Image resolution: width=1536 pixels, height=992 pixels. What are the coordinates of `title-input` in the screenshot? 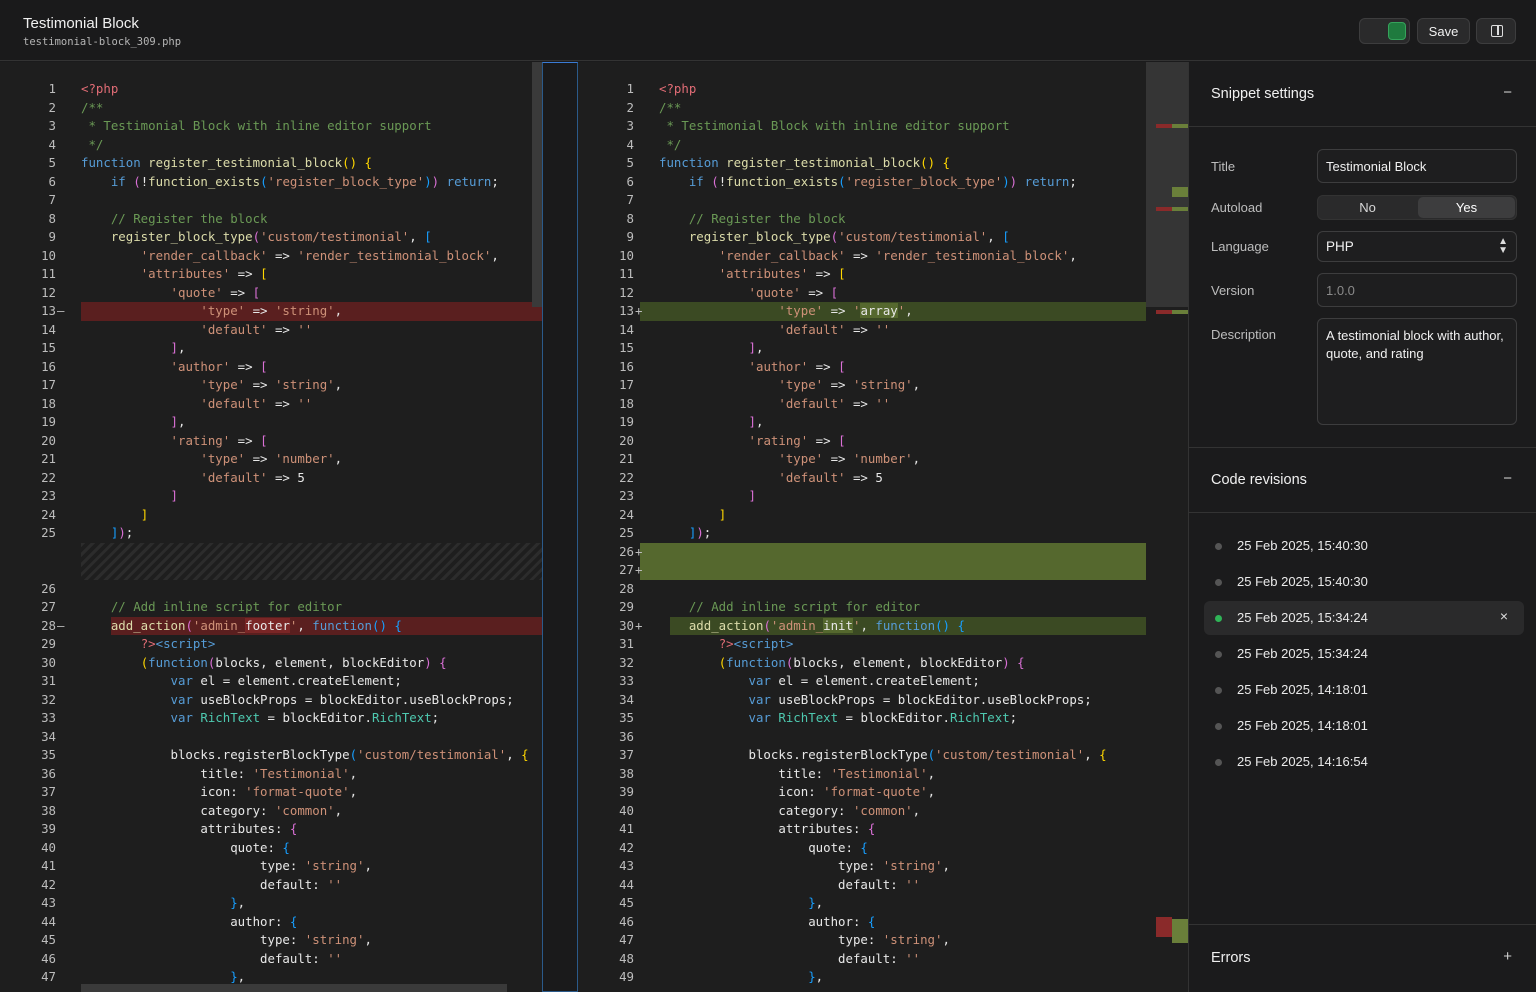 It's located at (1417, 166).